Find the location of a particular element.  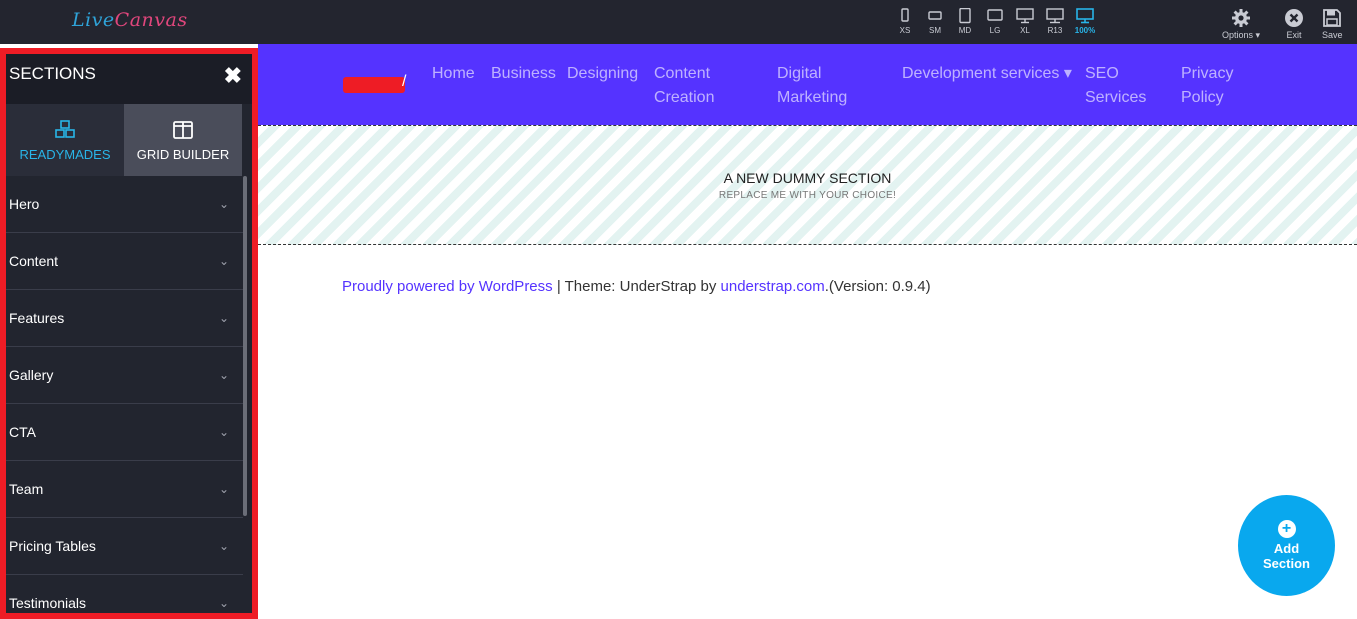

add-section-button: + Add Section is located at coordinates (1286, 545).